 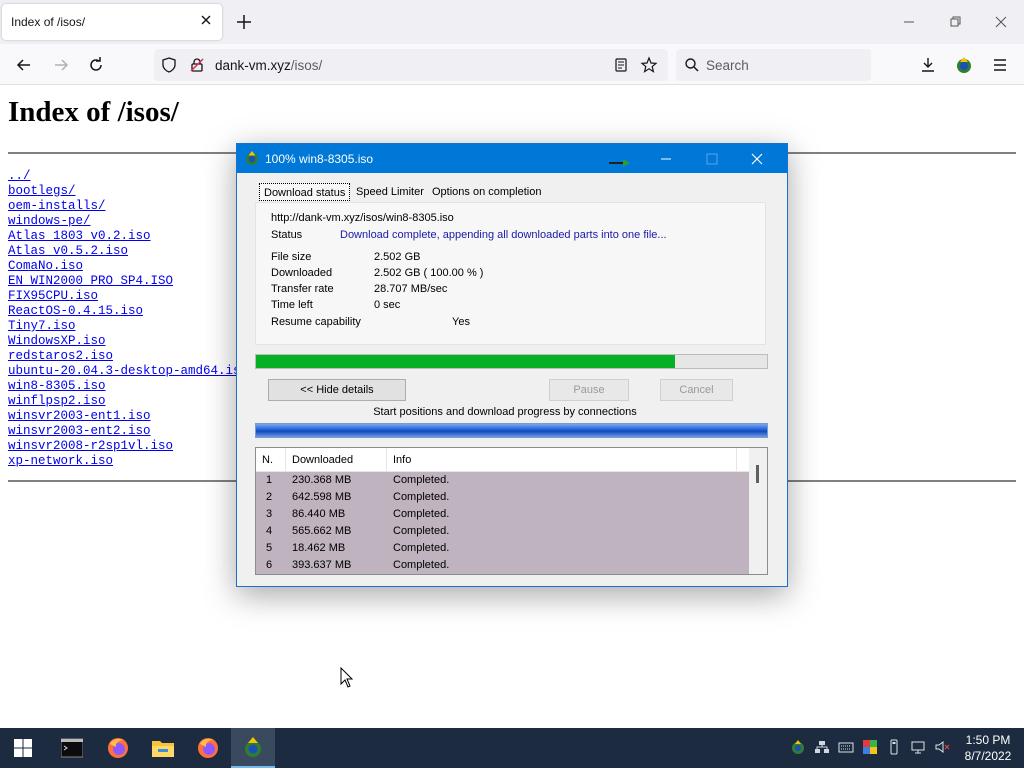 What do you see at coordinates (502, 497) in the screenshot?
I see `connection-row: 2 642.598 MB Completed.` at bounding box center [502, 497].